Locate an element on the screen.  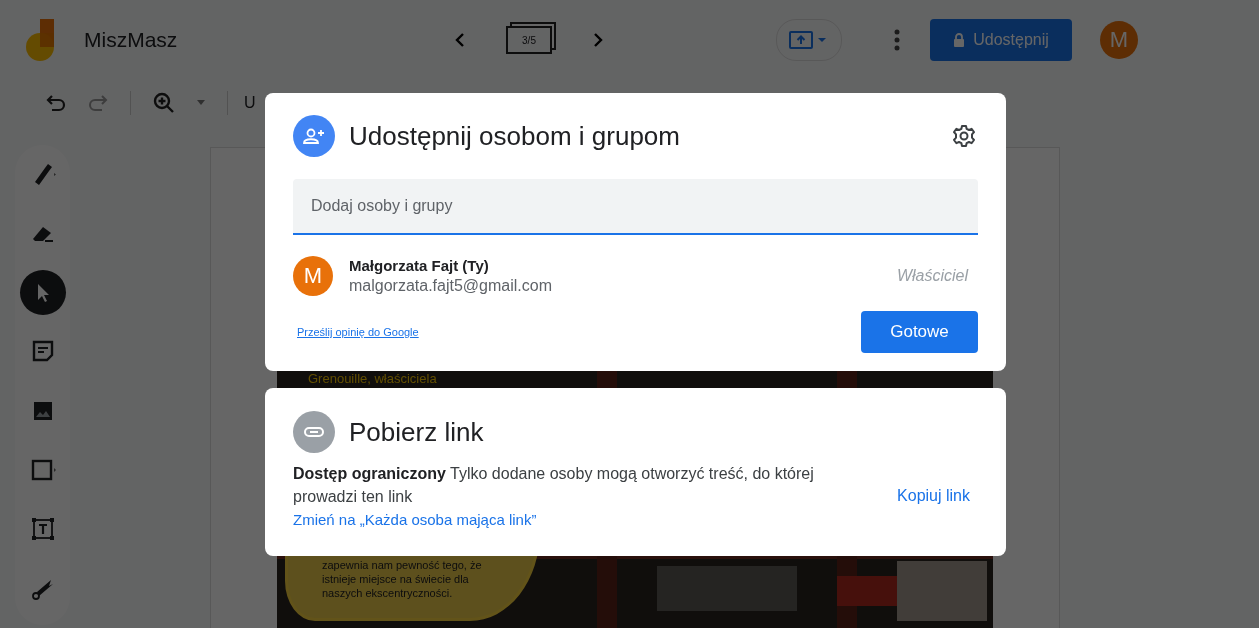
previous-icon is located at coordinates (460, 40).